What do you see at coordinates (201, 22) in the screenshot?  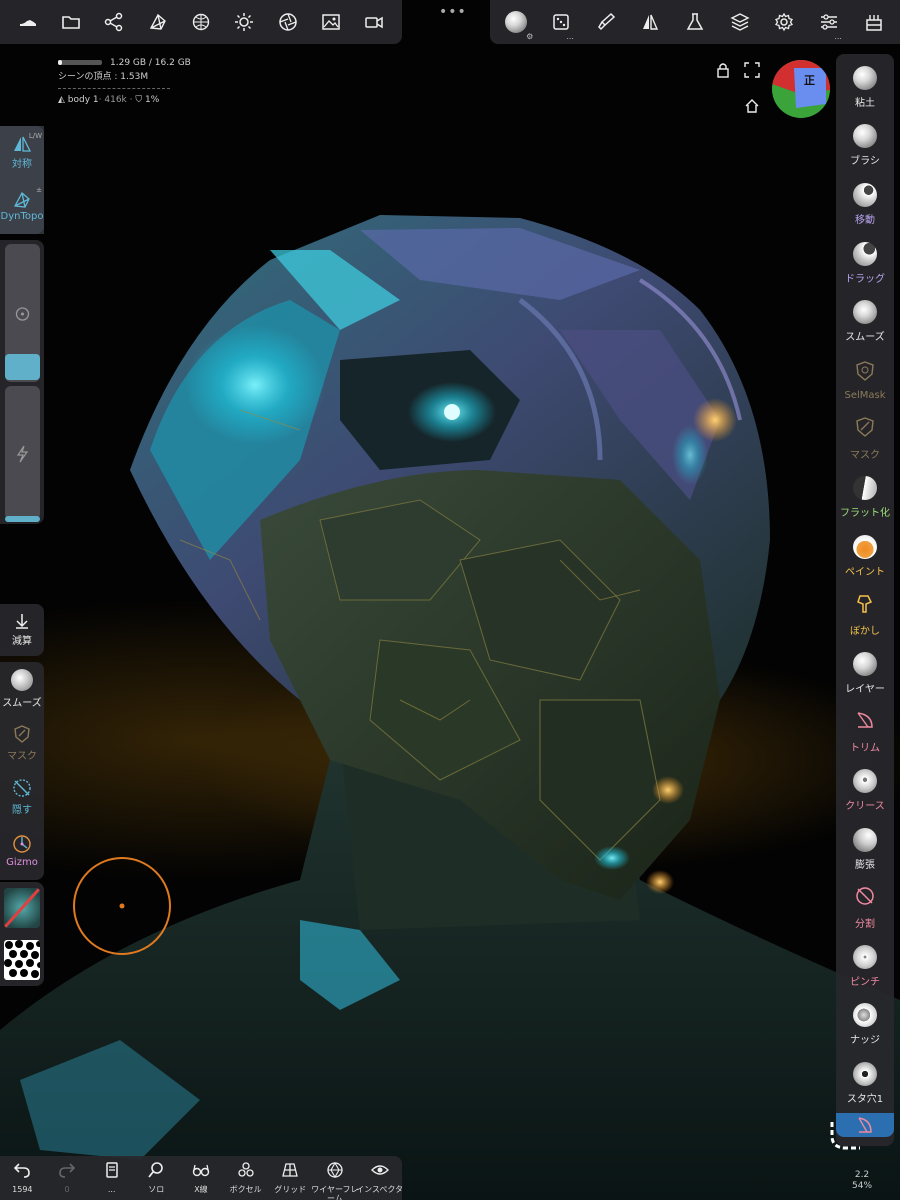 I see `sphere-grid-icon` at bounding box center [201, 22].